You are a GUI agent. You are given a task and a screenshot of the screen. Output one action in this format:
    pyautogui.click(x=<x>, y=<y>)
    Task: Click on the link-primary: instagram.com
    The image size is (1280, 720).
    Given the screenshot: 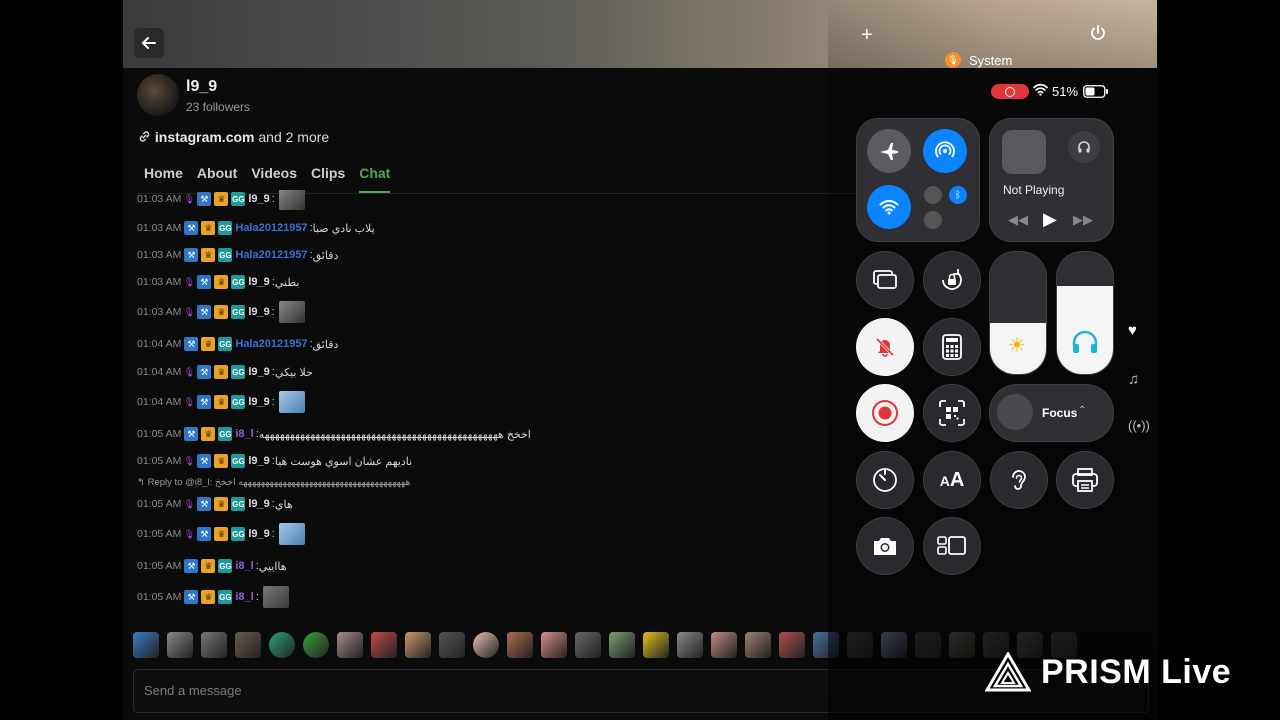 What is the action you would take?
    pyautogui.click(x=205, y=137)
    